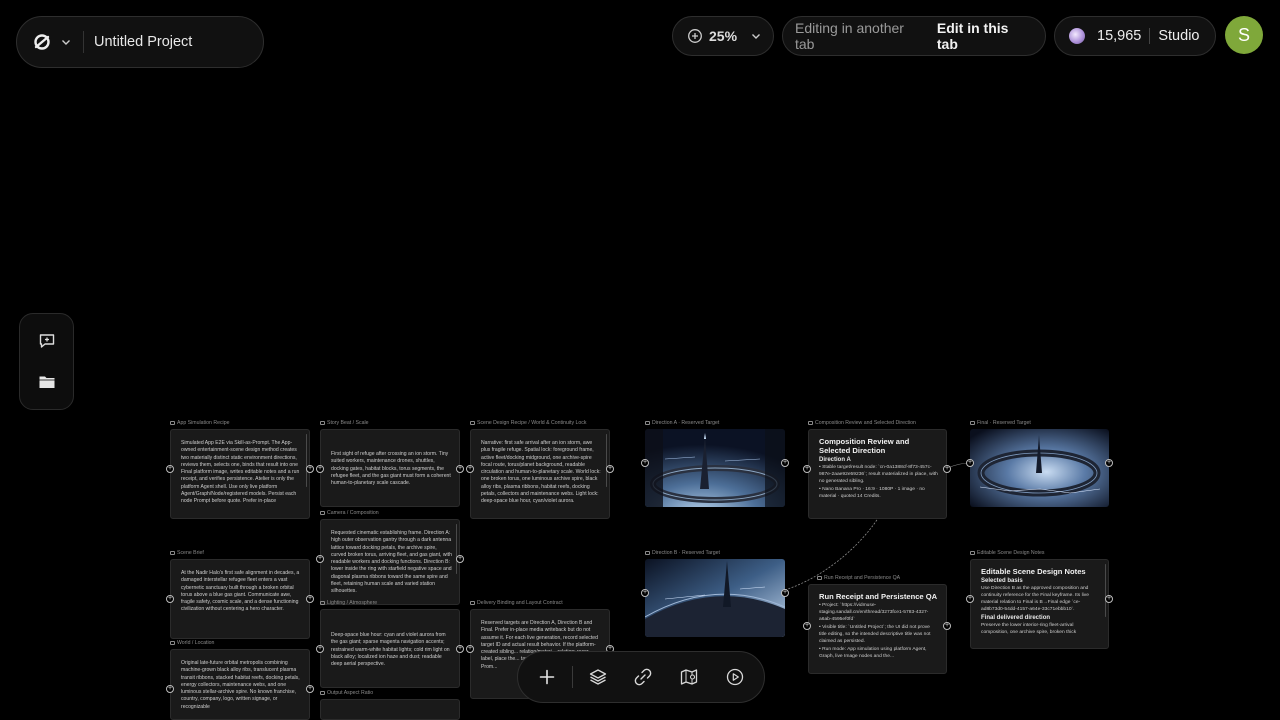  Describe the element at coordinates (187, 553) in the screenshot. I see `node-label: Scene Brief` at that location.